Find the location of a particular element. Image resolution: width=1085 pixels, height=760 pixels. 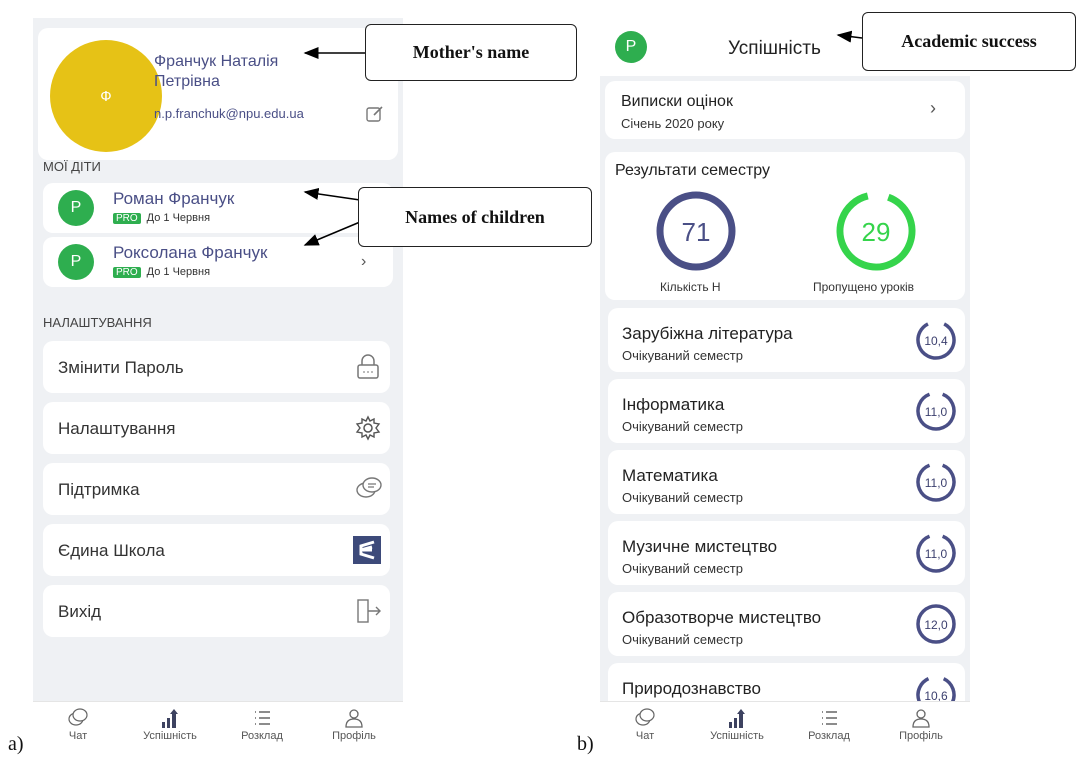

arrow-to-academic-title is located at coordinates (849, 36).